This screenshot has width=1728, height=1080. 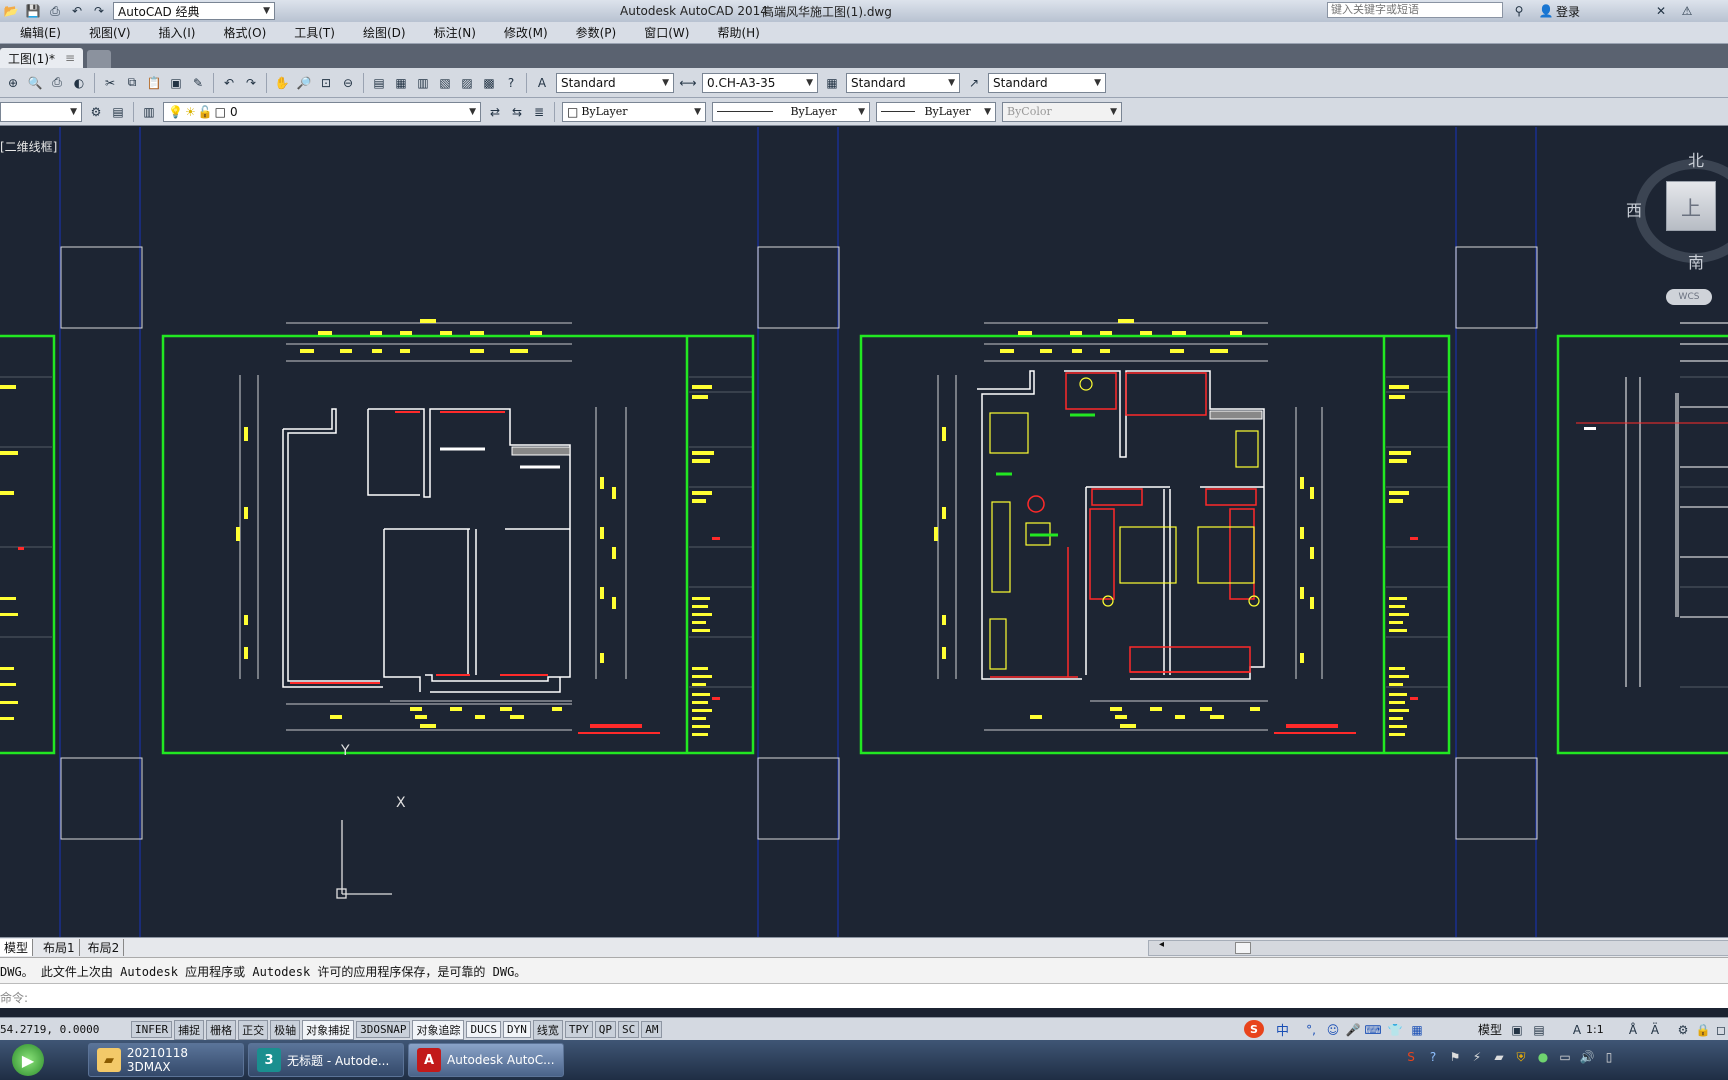 What do you see at coordinates (79, 83) in the screenshot?
I see `publish-icon: ◐` at bounding box center [79, 83].